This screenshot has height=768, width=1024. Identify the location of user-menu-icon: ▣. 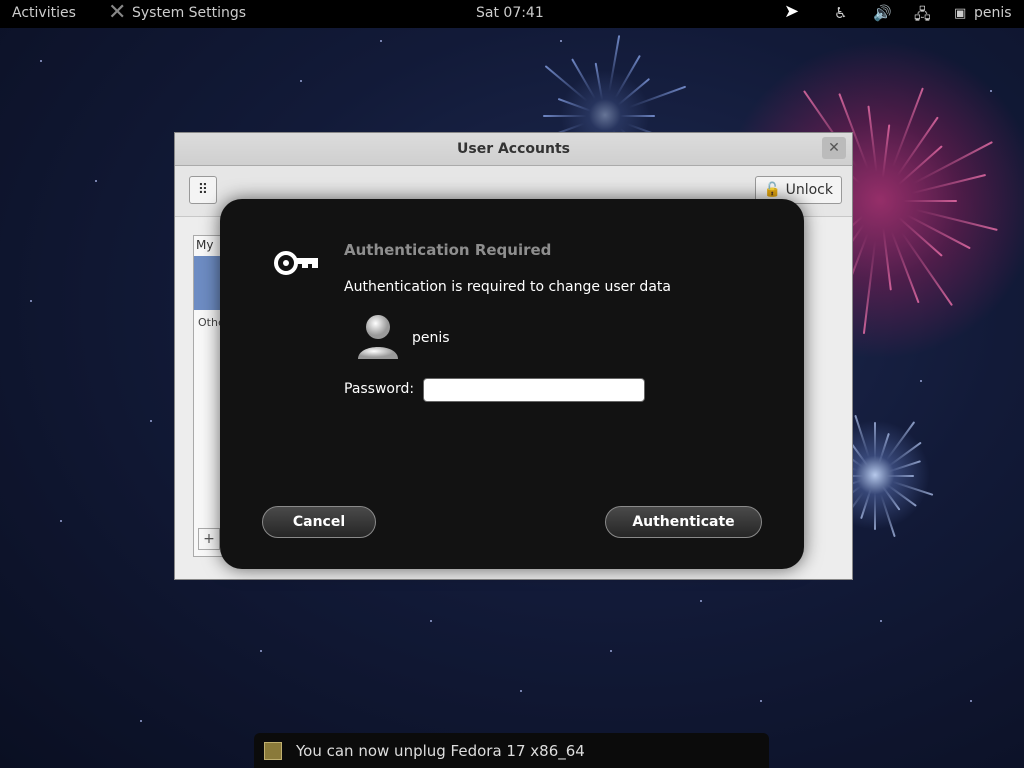
(960, 13).